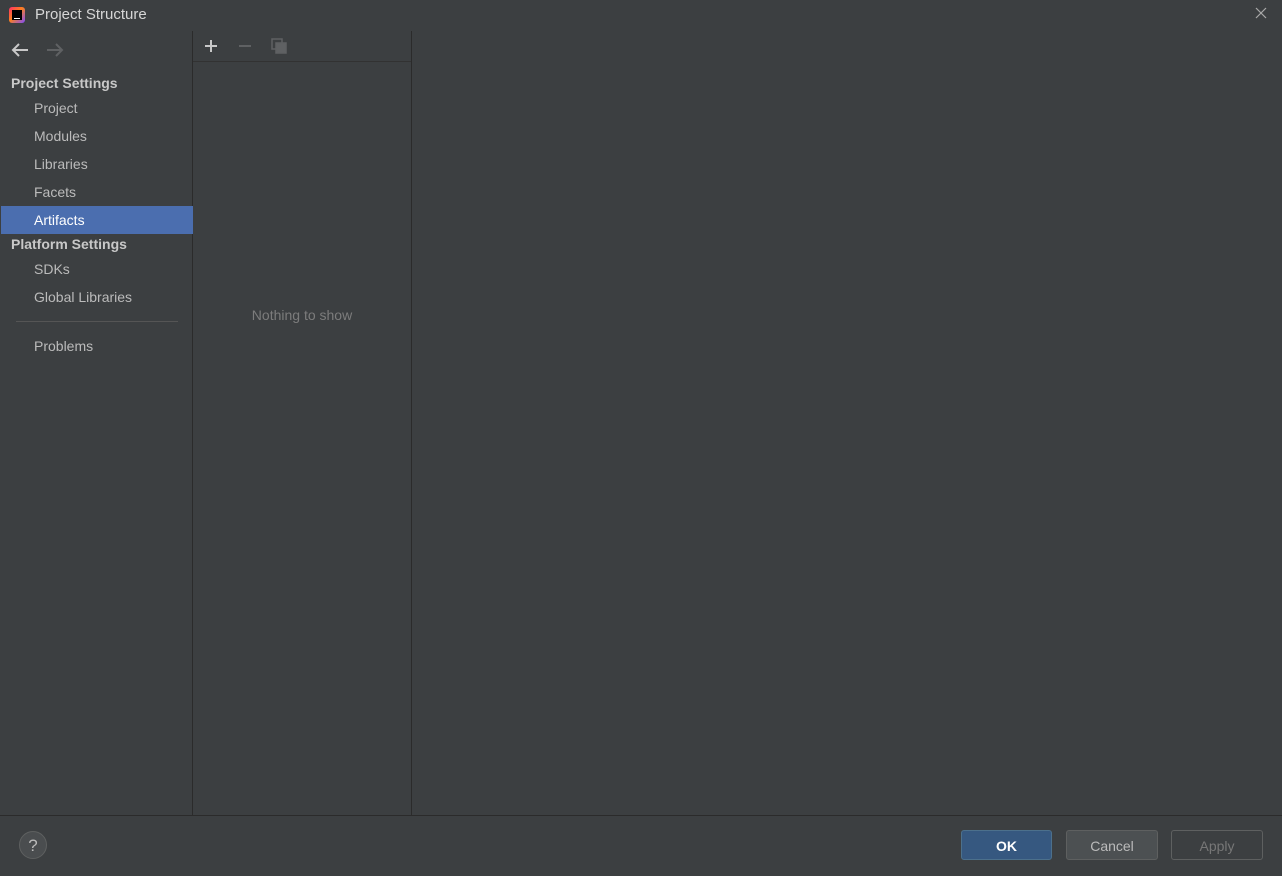 This screenshot has width=1282, height=876. What do you see at coordinates (1217, 845) in the screenshot?
I see `apply-button: Apply` at bounding box center [1217, 845].